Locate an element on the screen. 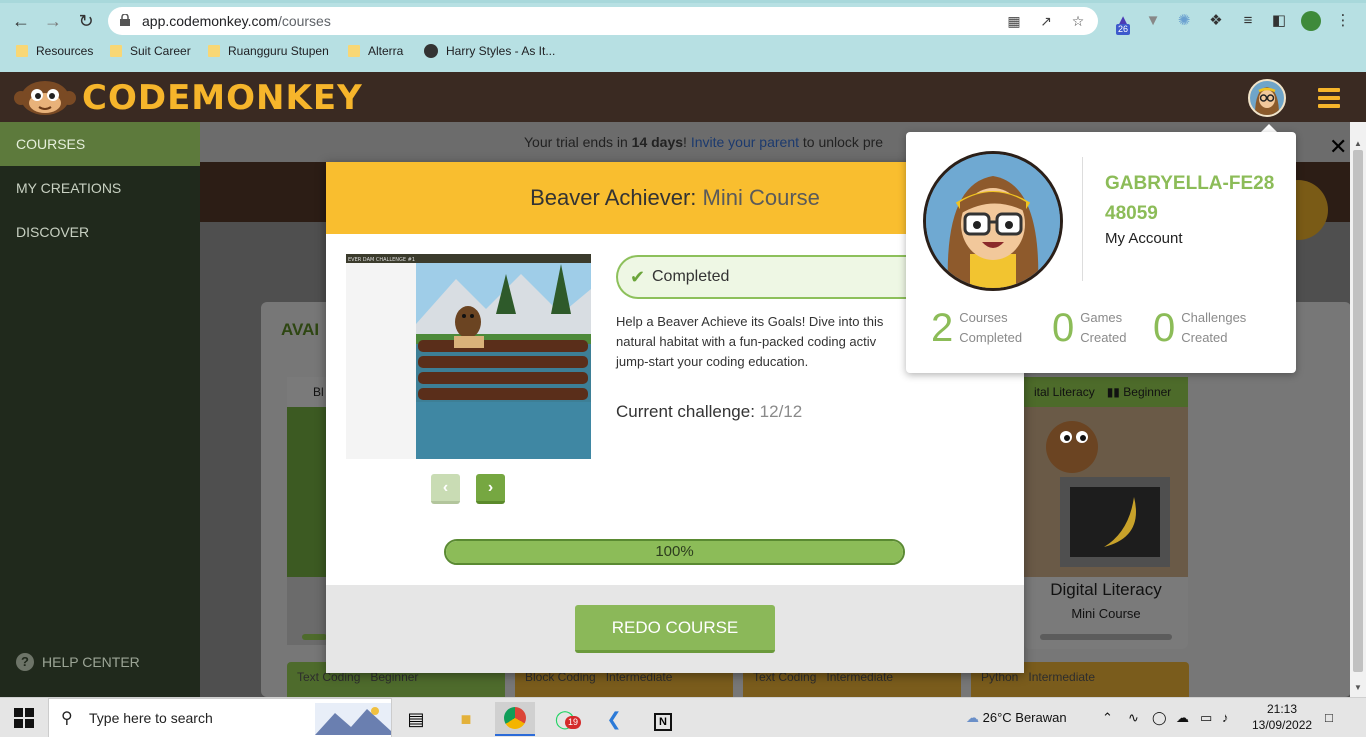 Image resolution: width=1366 pixels, height=737 pixels. url-text: app.codemonkey.com/courses is located at coordinates (236, 21).